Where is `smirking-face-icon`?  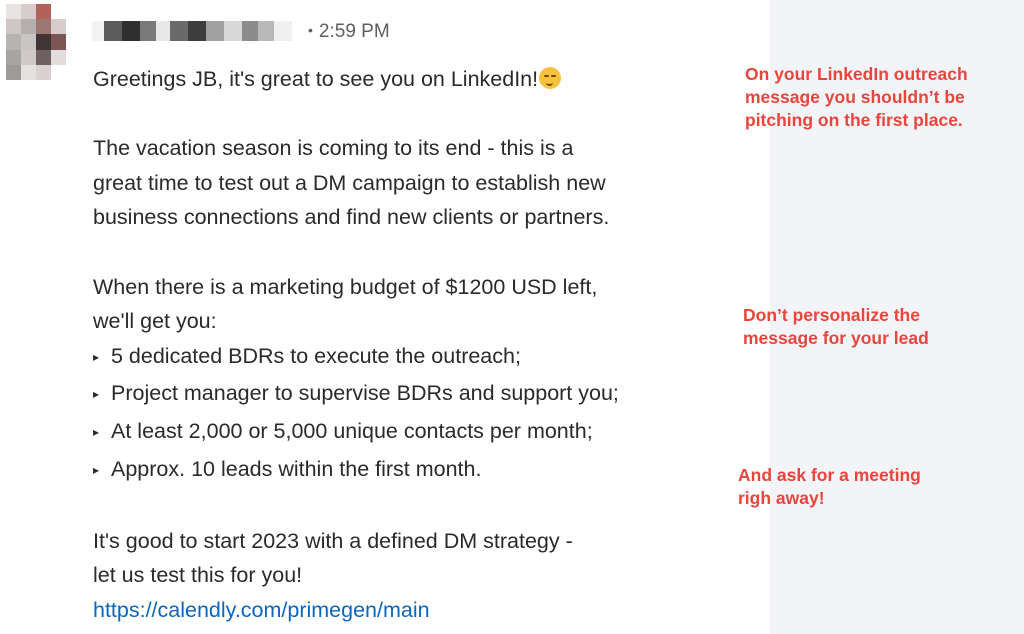
smirking-face-icon is located at coordinates (550, 78).